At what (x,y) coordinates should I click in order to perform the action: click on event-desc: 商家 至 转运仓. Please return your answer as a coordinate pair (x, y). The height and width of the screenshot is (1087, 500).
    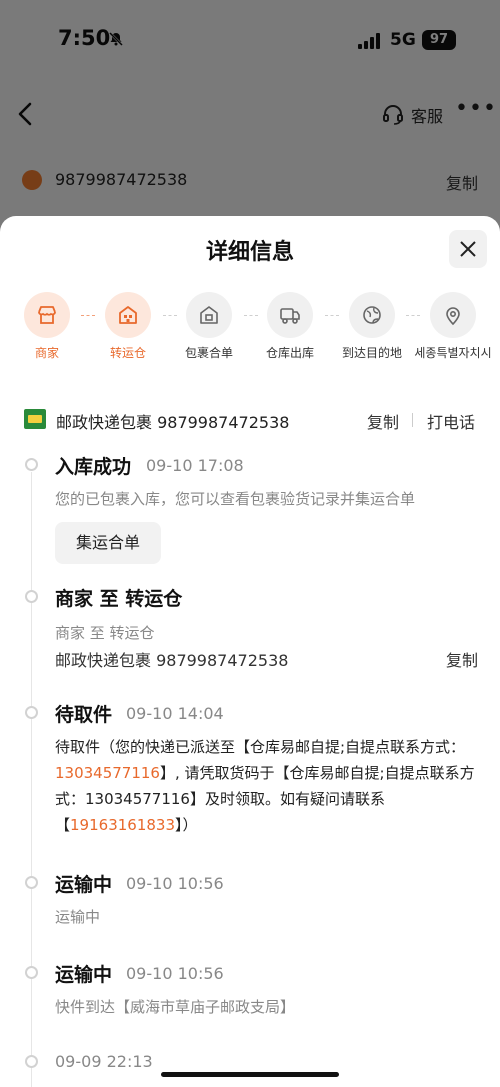
    Looking at the image, I should click on (105, 633).